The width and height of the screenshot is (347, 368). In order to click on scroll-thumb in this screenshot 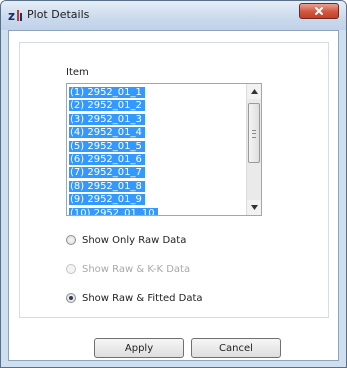, I will do `click(254, 133)`.